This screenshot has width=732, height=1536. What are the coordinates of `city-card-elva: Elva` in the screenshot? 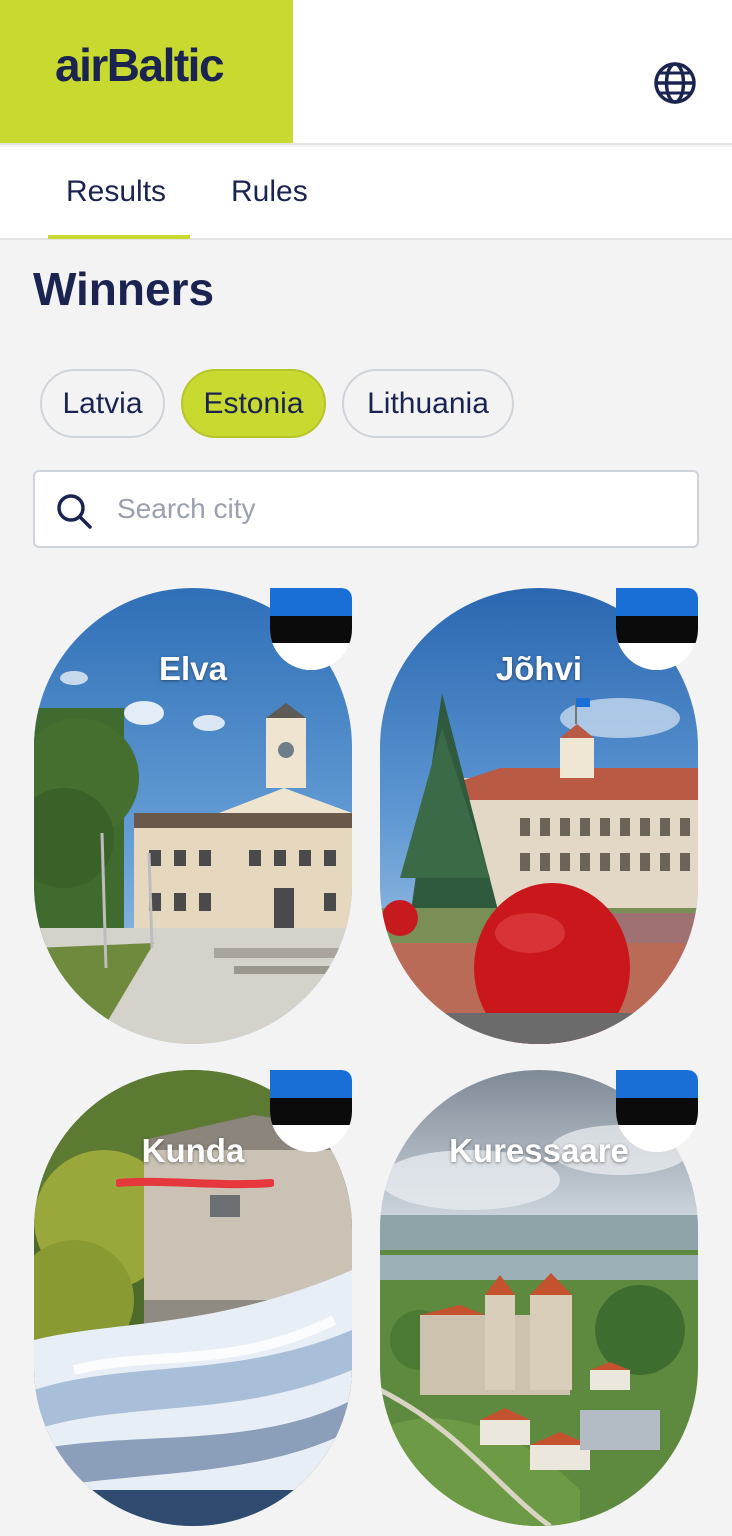 It's located at (193, 816).